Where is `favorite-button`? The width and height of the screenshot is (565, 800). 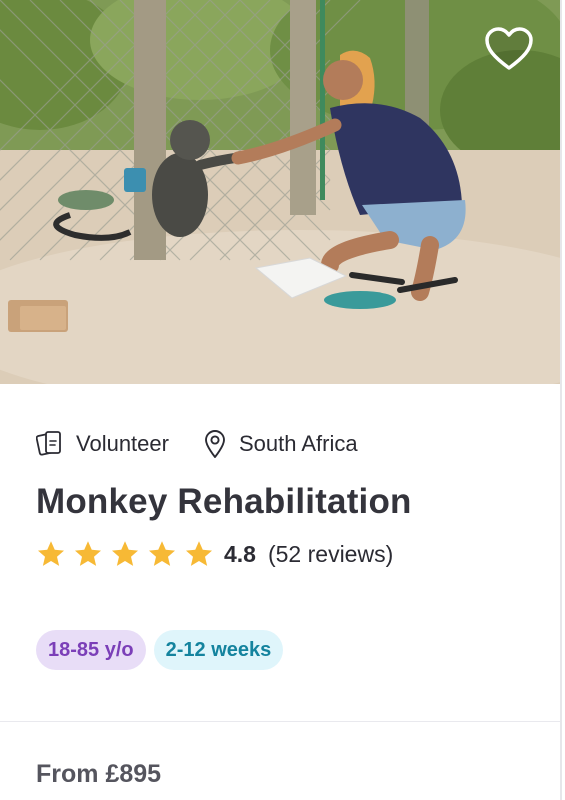 favorite-button is located at coordinates (510, 50).